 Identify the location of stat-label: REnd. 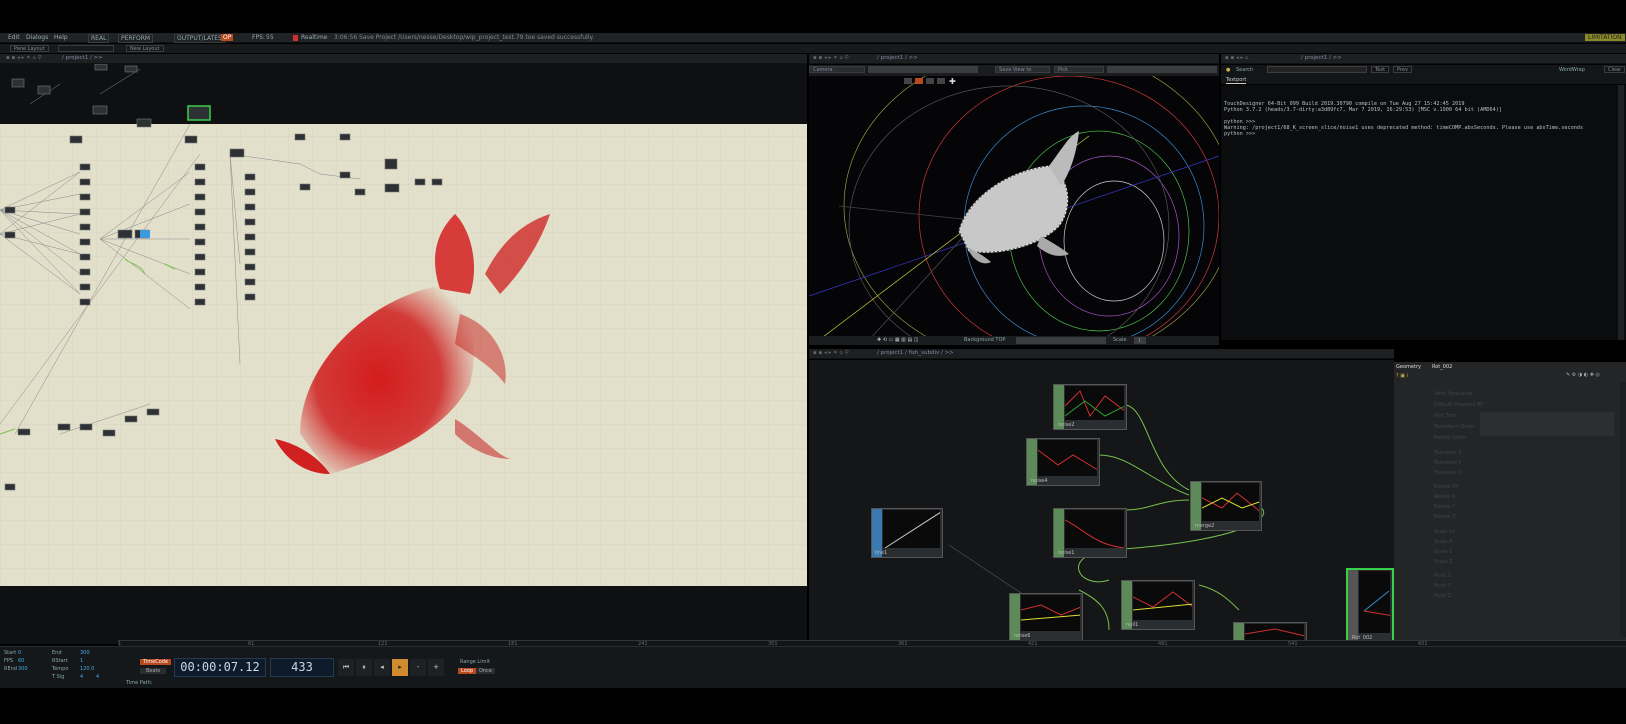
(10, 669).